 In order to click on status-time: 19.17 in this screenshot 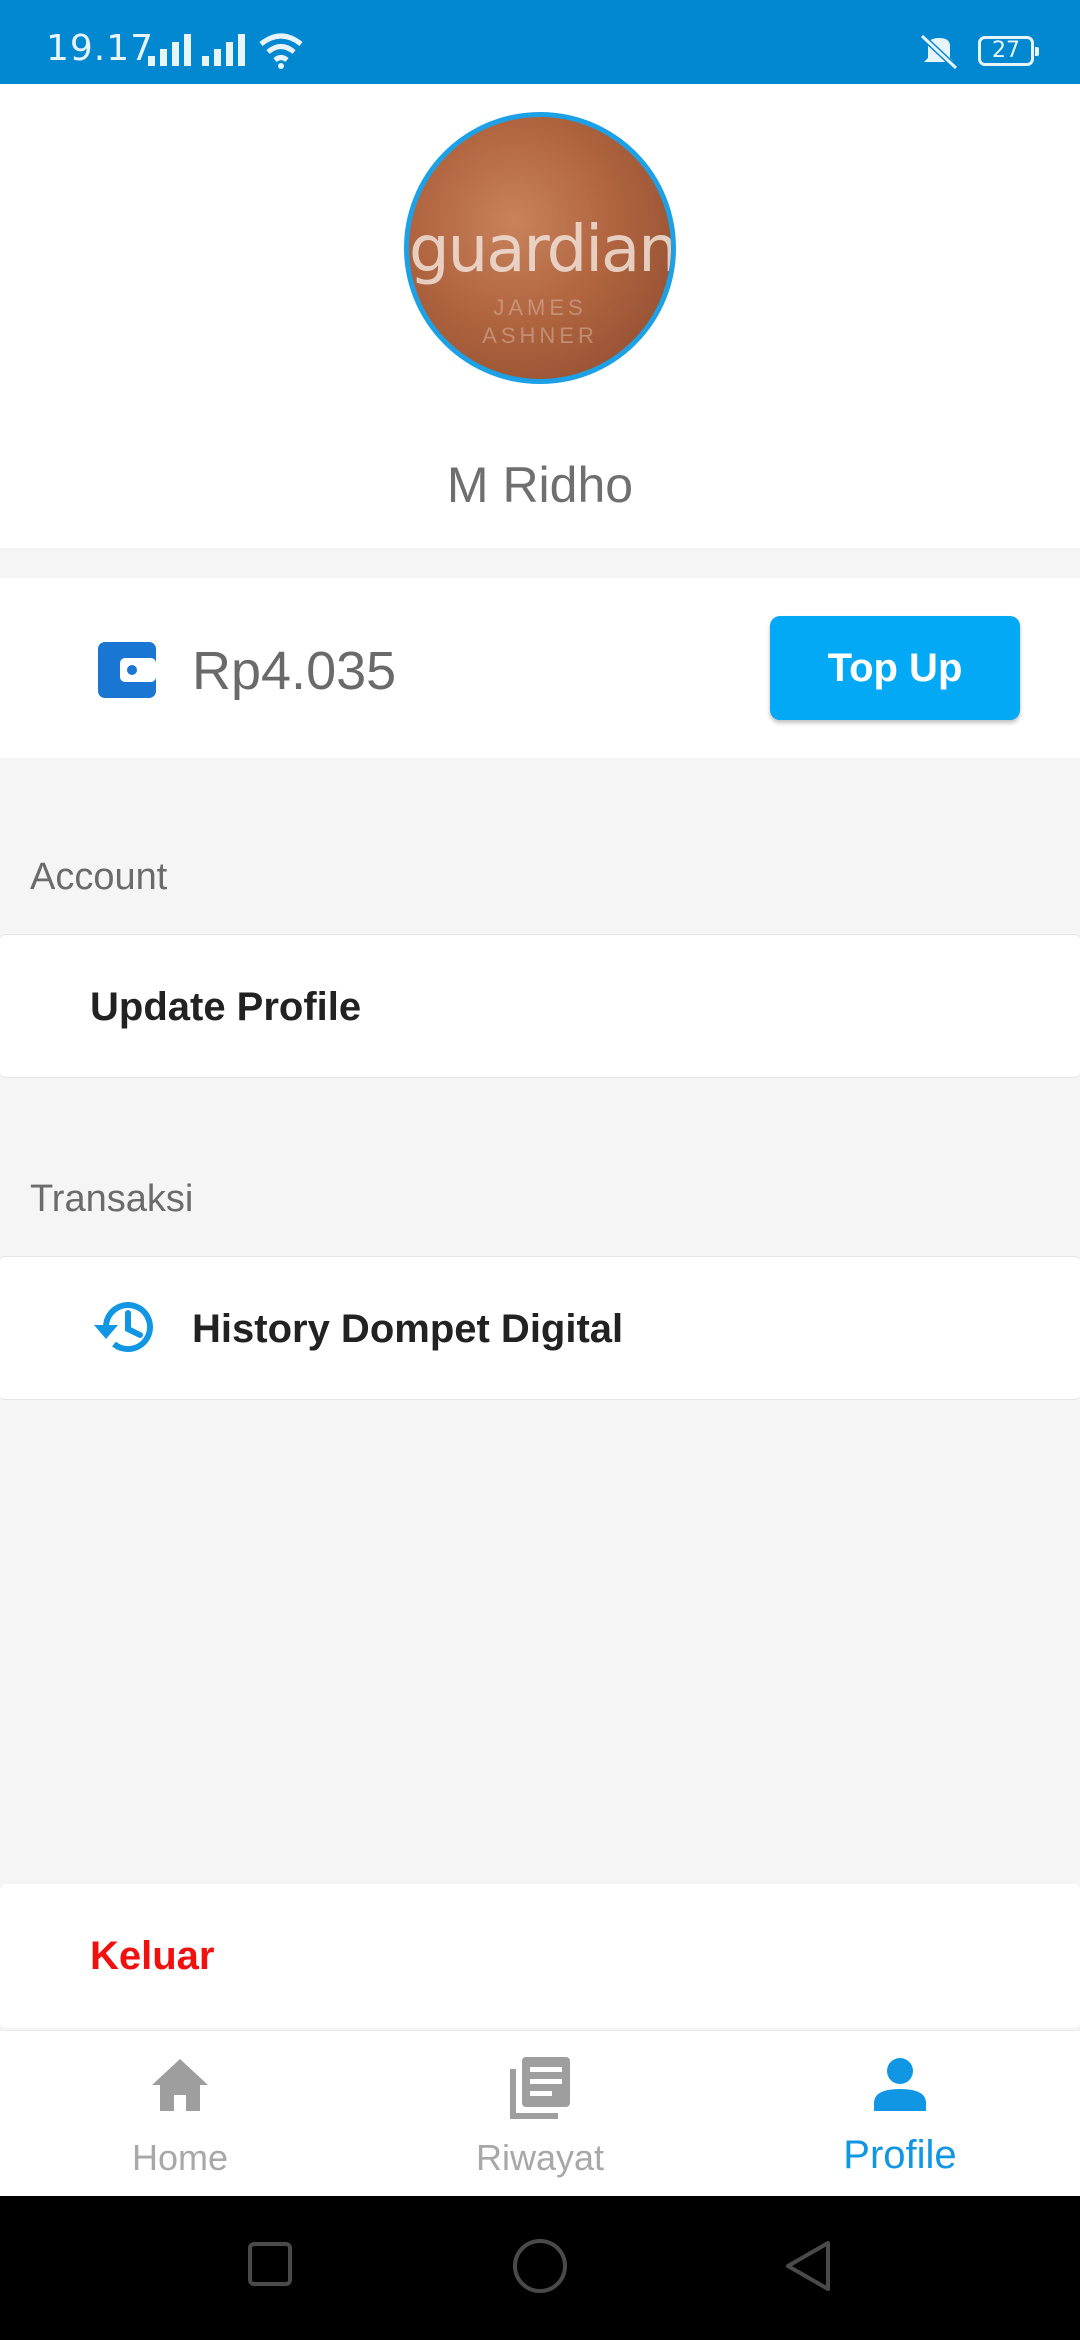, I will do `click(100, 48)`.